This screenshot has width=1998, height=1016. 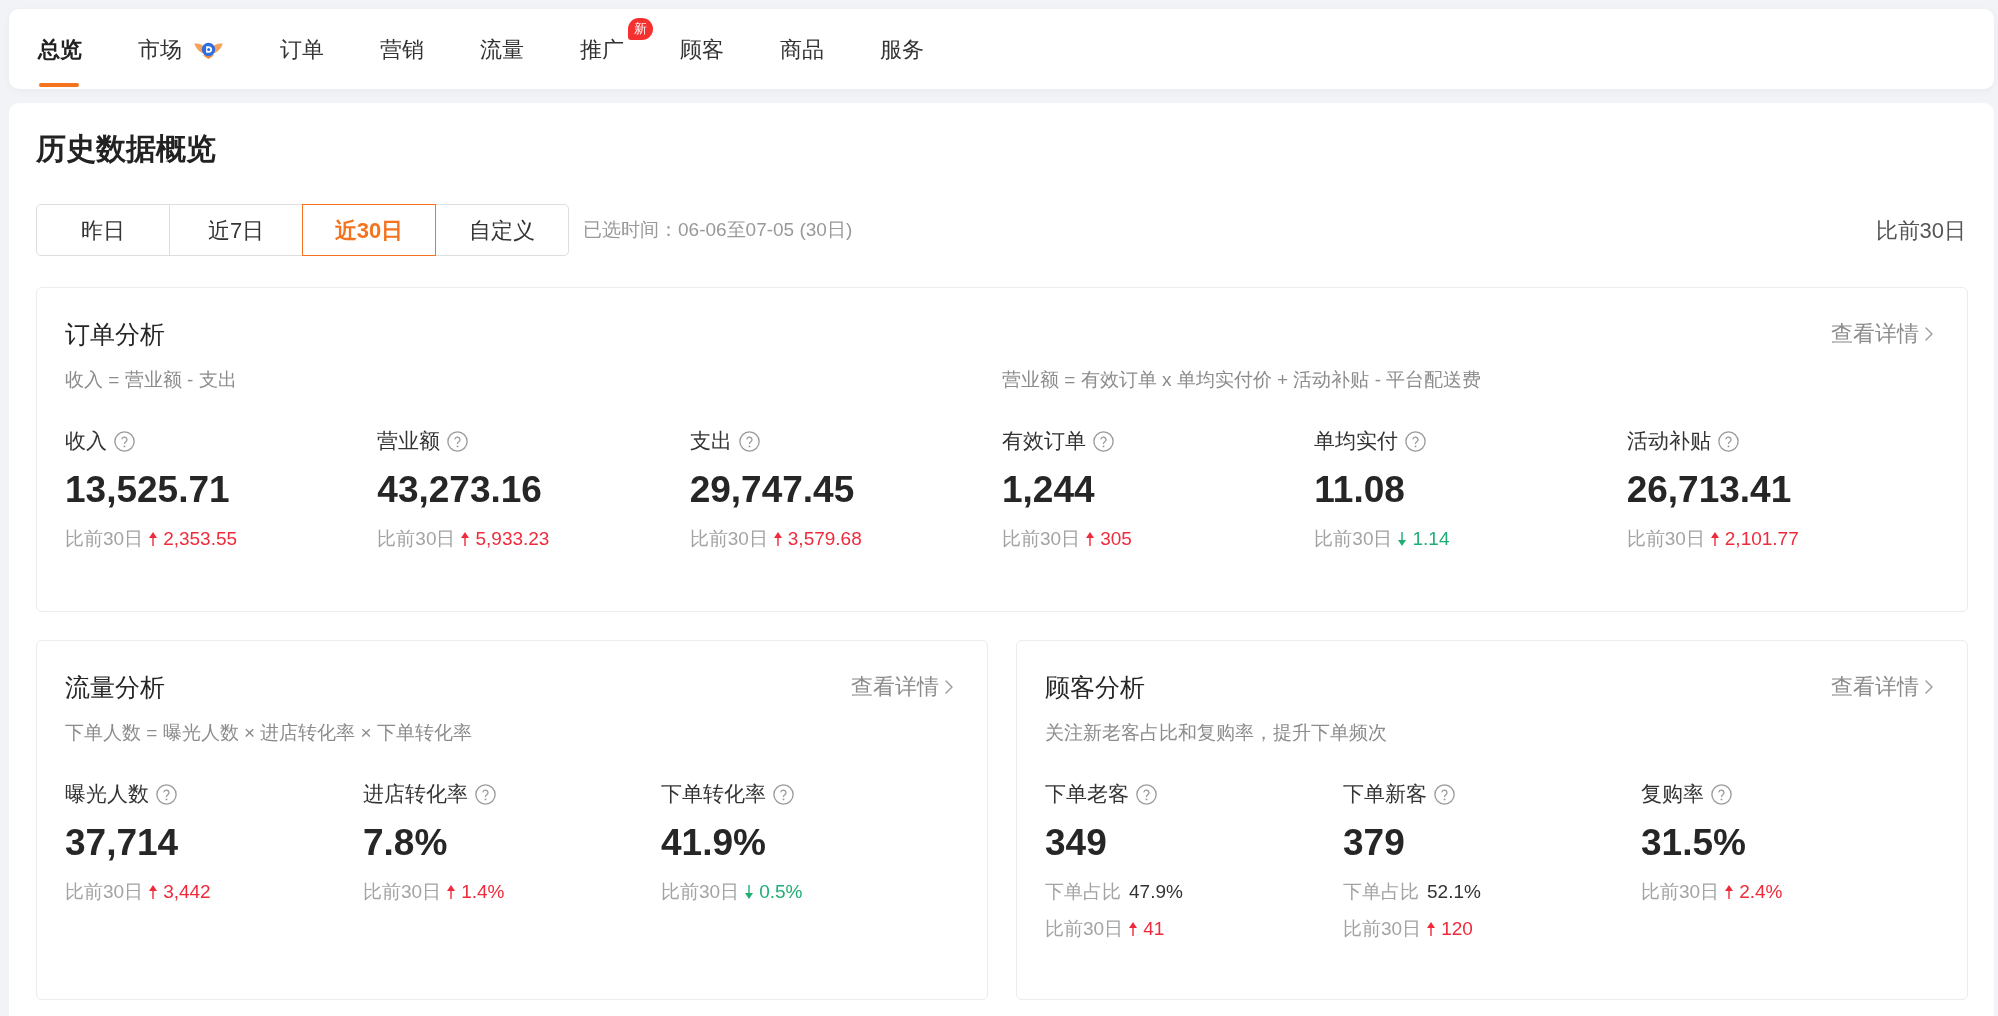 What do you see at coordinates (1668, 441) in the screenshot?
I see `metric-label: 活动补贴` at bounding box center [1668, 441].